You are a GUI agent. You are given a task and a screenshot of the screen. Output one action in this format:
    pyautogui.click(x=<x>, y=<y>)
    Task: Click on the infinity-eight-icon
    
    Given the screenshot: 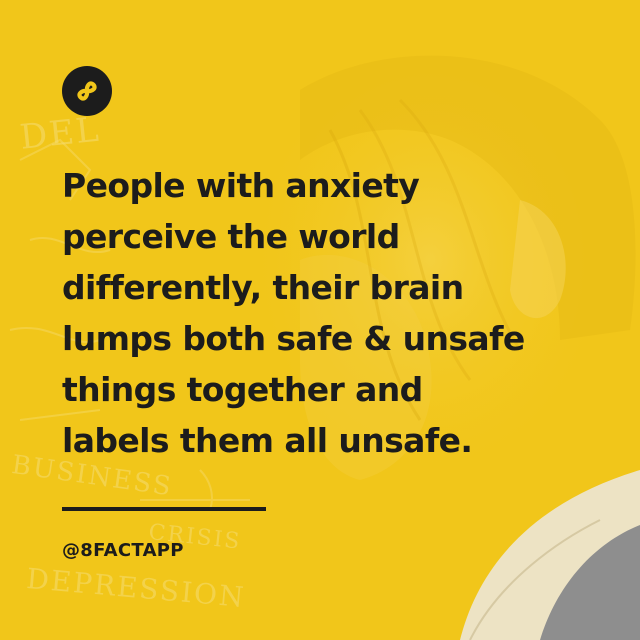 What is the action you would take?
    pyautogui.click(x=87, y=91)
    